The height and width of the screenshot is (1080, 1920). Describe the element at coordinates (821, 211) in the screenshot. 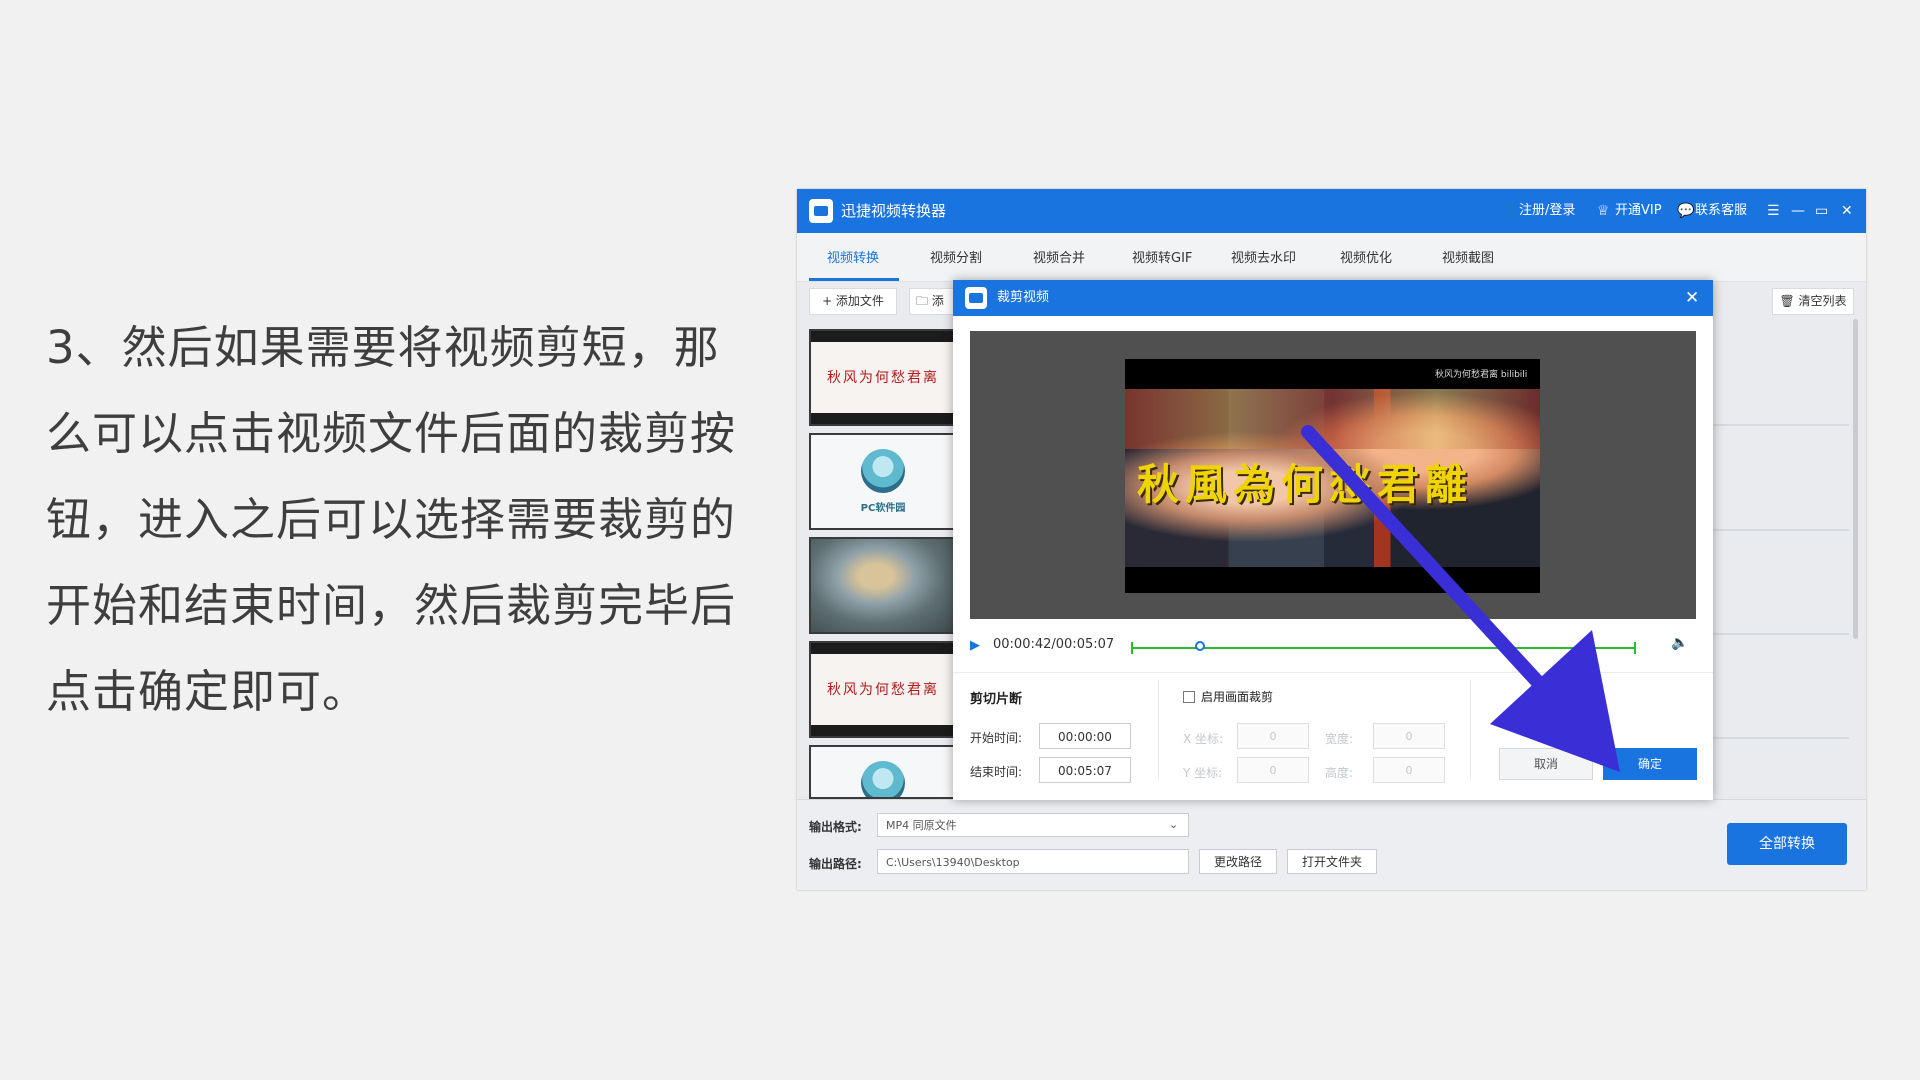

I see `app-logo-icon` at that location.